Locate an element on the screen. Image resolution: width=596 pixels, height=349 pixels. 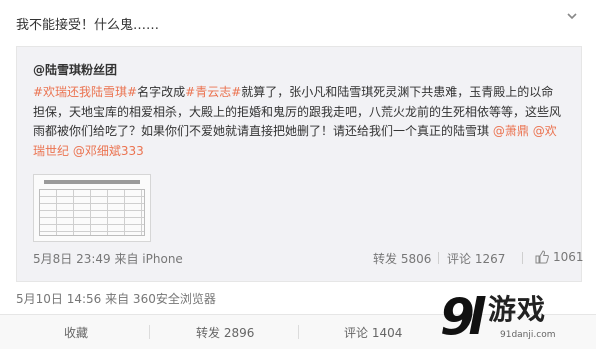
original-author-link: @陆雪琪粉丝团 is located at coordinates (75, 69).